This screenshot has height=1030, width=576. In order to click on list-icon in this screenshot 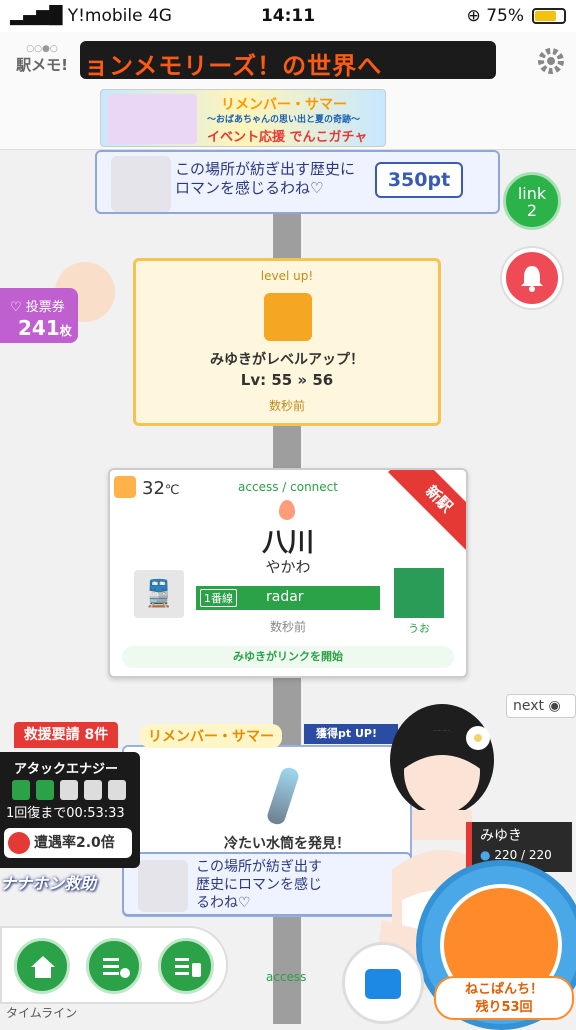, I will do `click(116, 968)`.